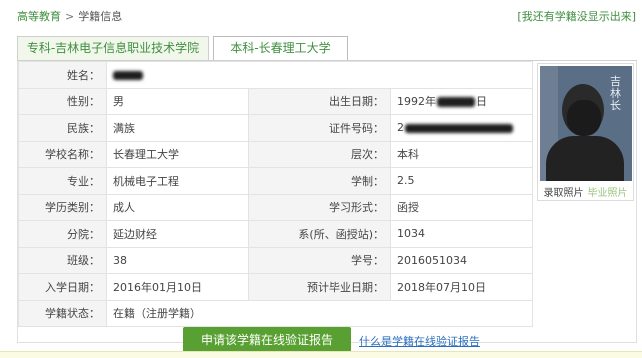 The height and width of the screenshot is (358, 642). What do you see at coordinates (177, 207) in the screenshot?
I see `edu-type-value: 成人` at bounding box center [177, 207].